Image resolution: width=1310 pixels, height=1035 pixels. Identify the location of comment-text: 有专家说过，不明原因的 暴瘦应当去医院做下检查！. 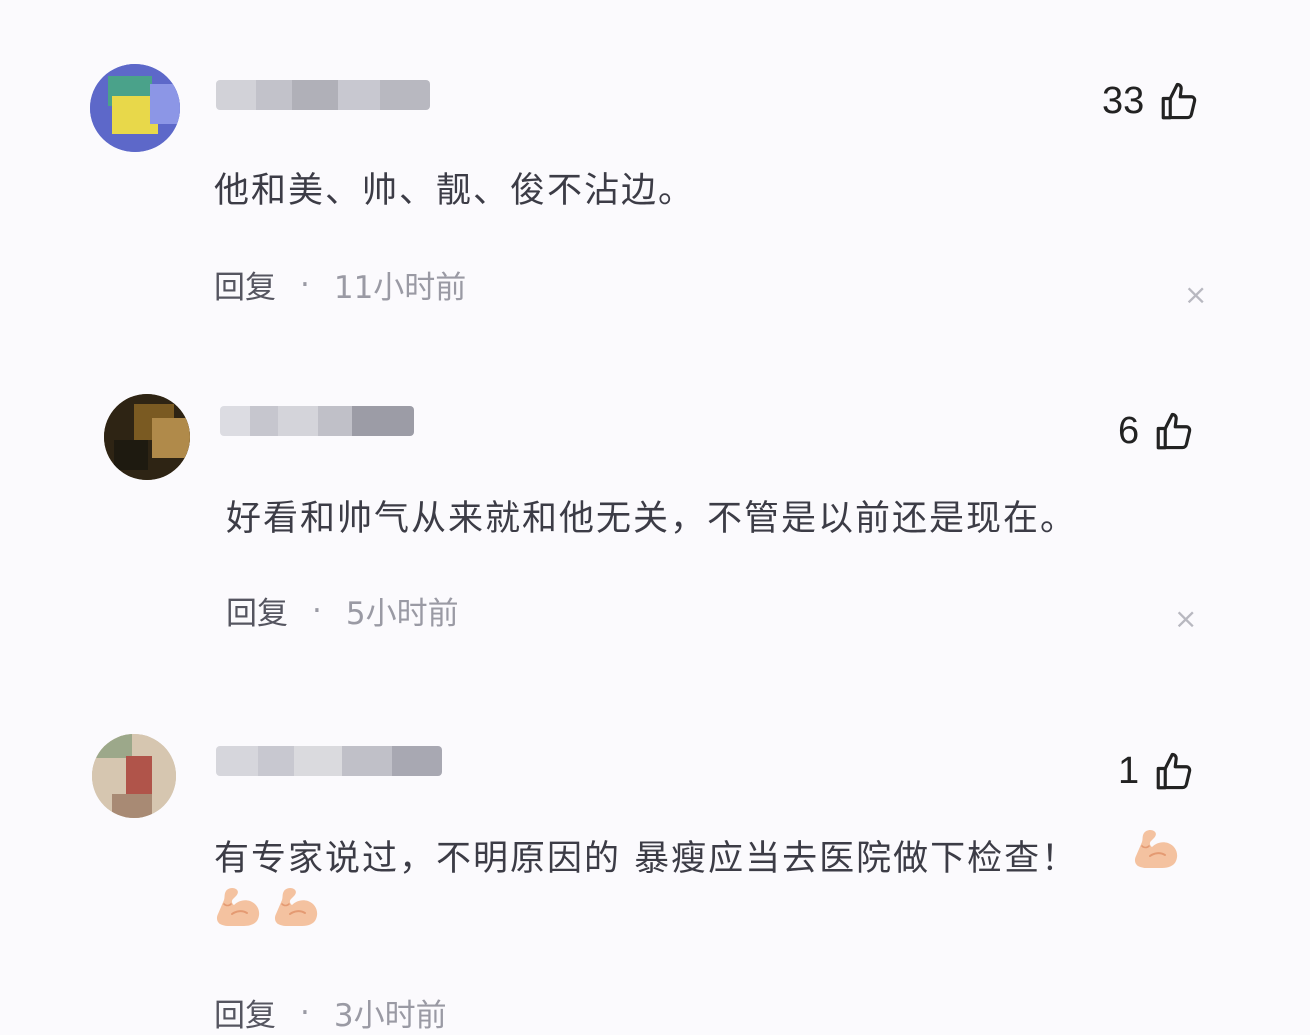
(646, 859).